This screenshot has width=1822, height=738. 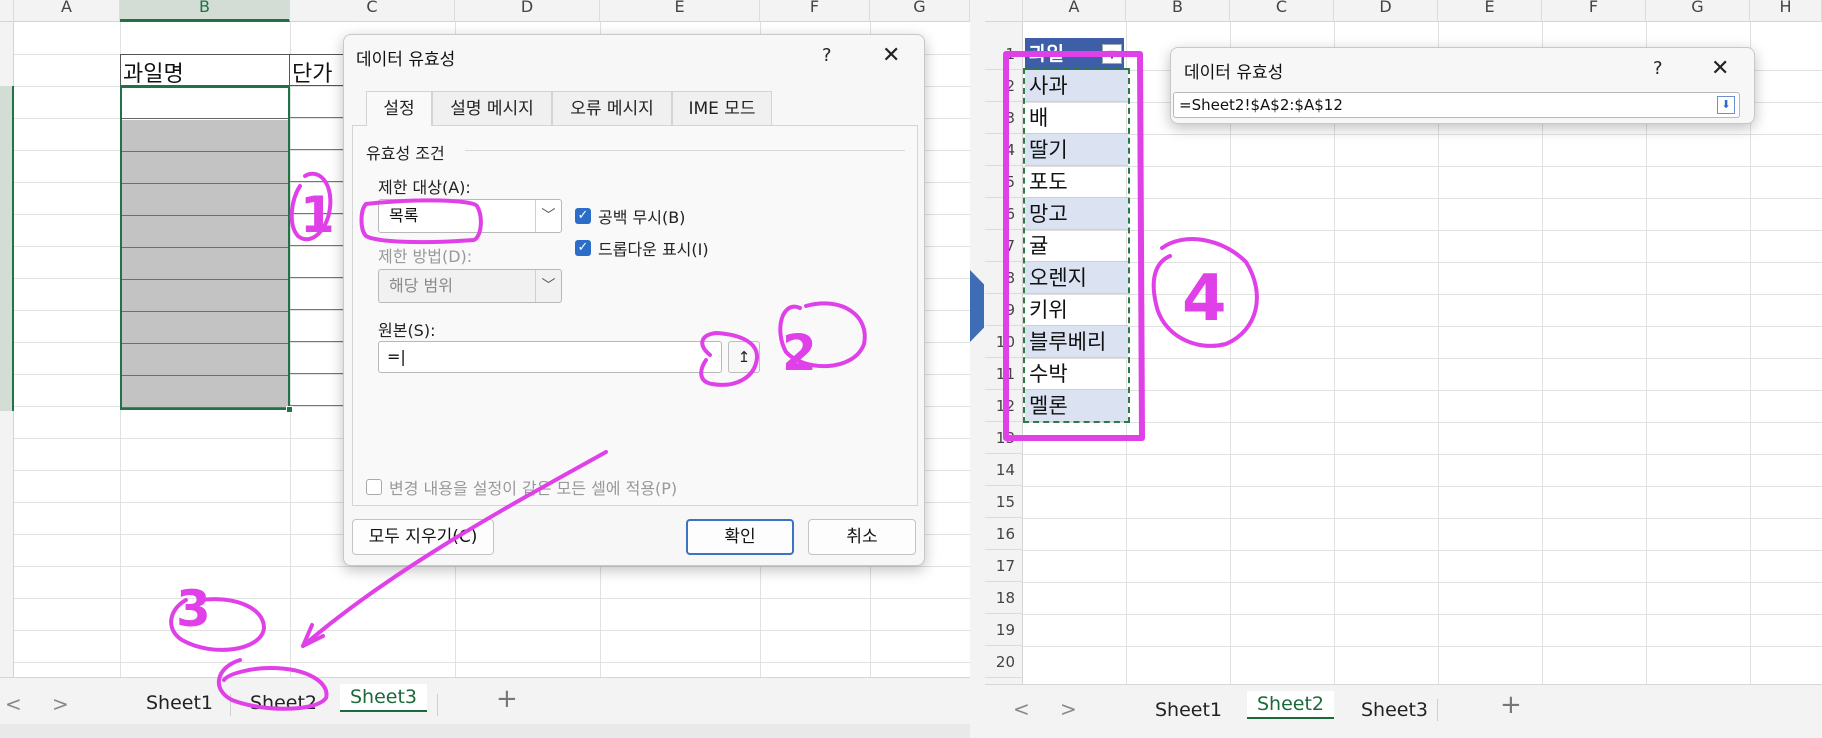 What do you see at coordinates (1456, 105) in the screenshot?
I see `range-reference-input: =Sheet2!$A$2:$A$12 ⬇` at bounding box center [1456, 105].